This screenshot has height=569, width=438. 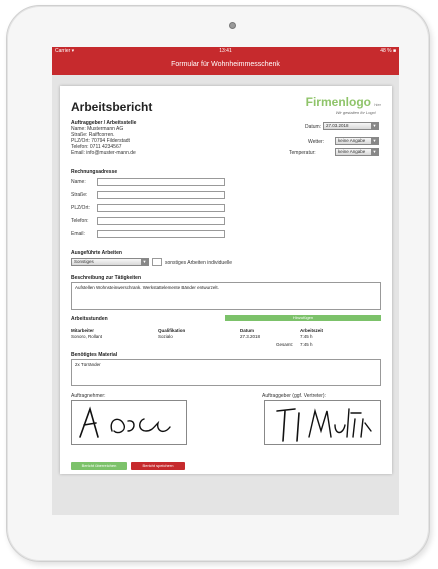 I want to click on billing-phone-input, so click(x=161, y=221).